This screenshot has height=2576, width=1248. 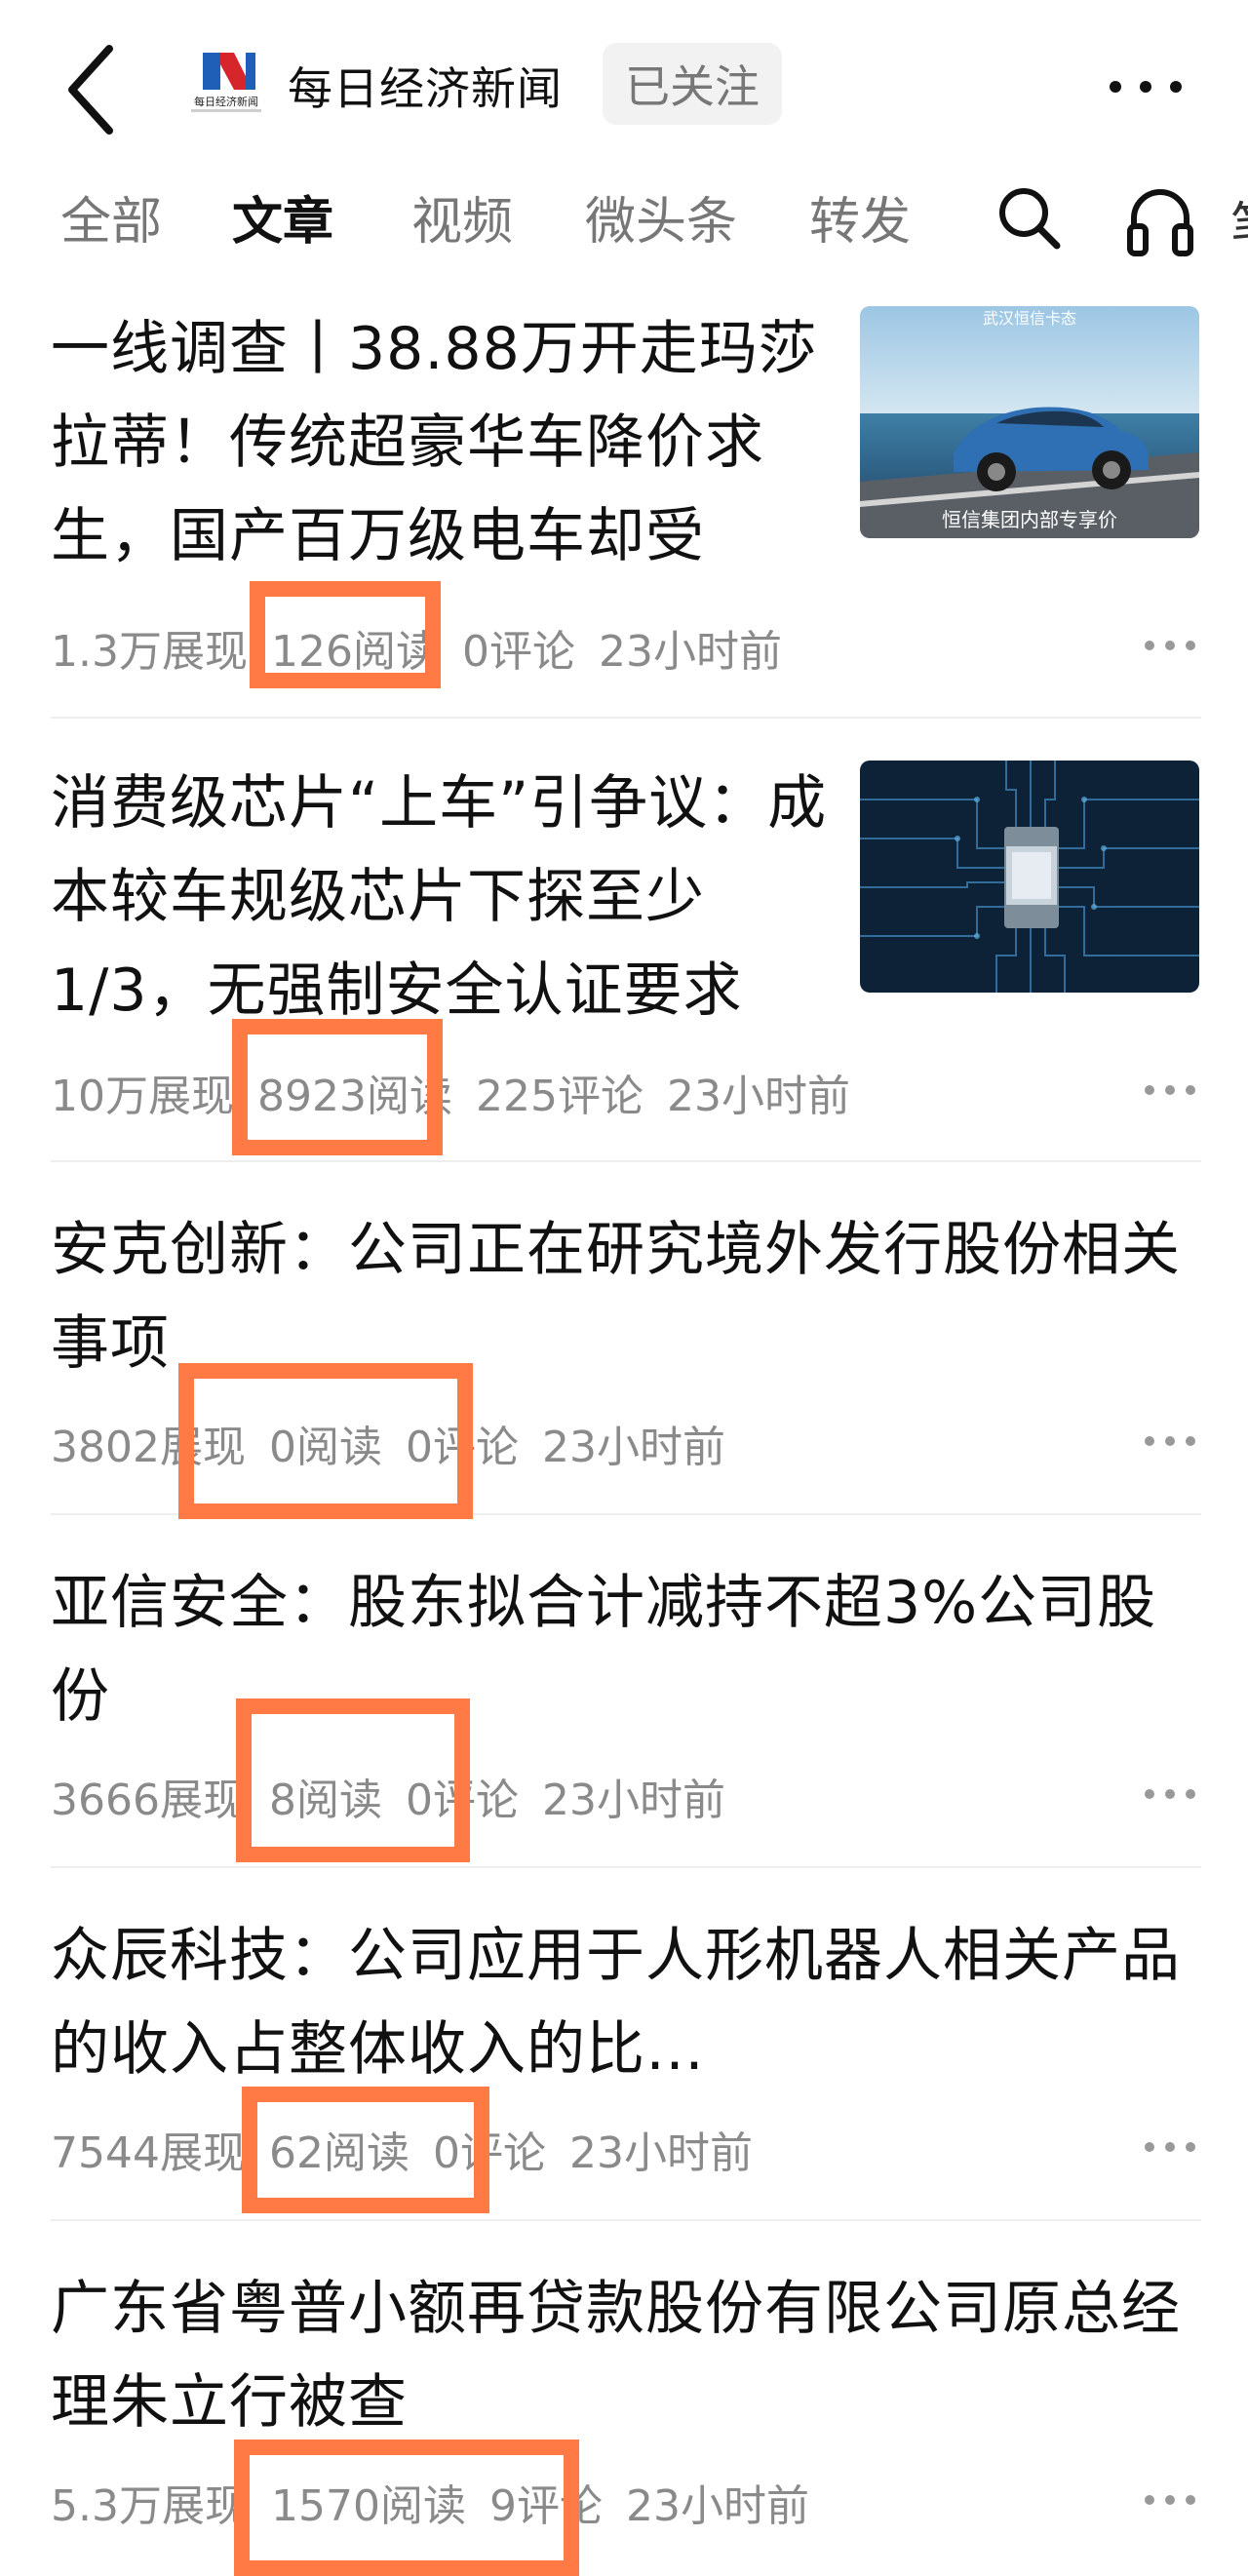 I want to click on tab-reposts: 转发, so click(x=860, y=217).